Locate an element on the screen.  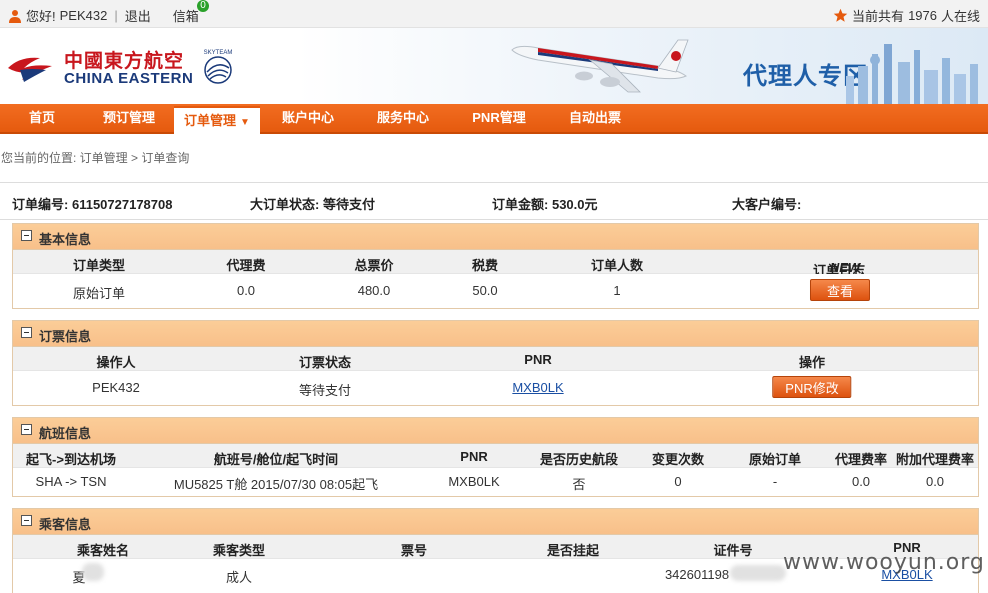
ticketing-info-title: 订票信息 is located at coordinates (65, 336).